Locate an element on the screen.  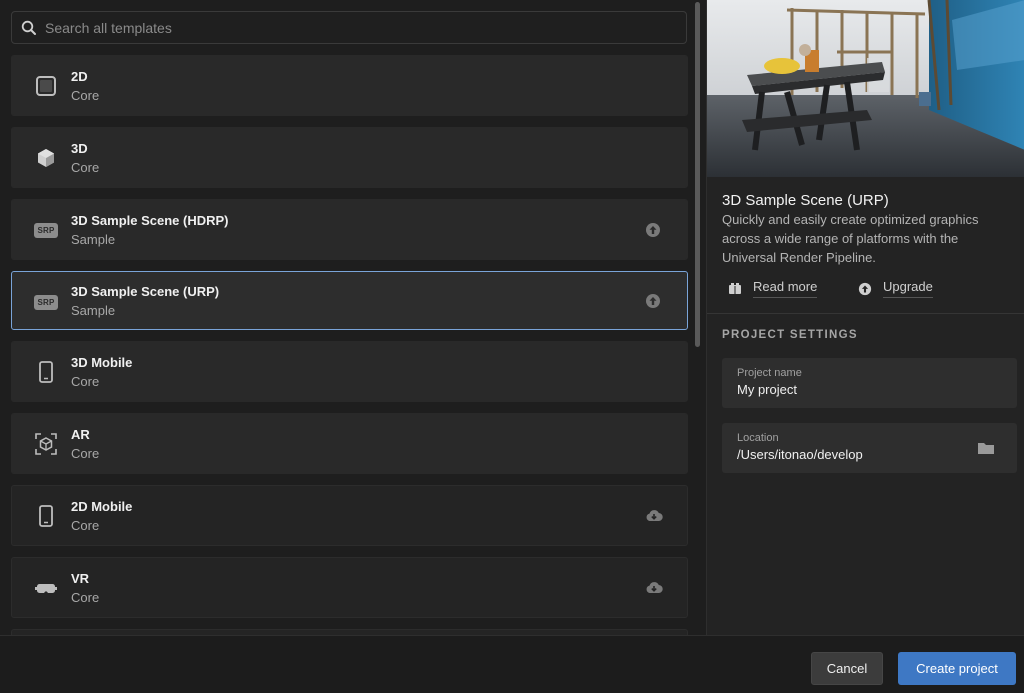
template-title: 3D Sample Scene (URP) is located at coordinates (145, 291).